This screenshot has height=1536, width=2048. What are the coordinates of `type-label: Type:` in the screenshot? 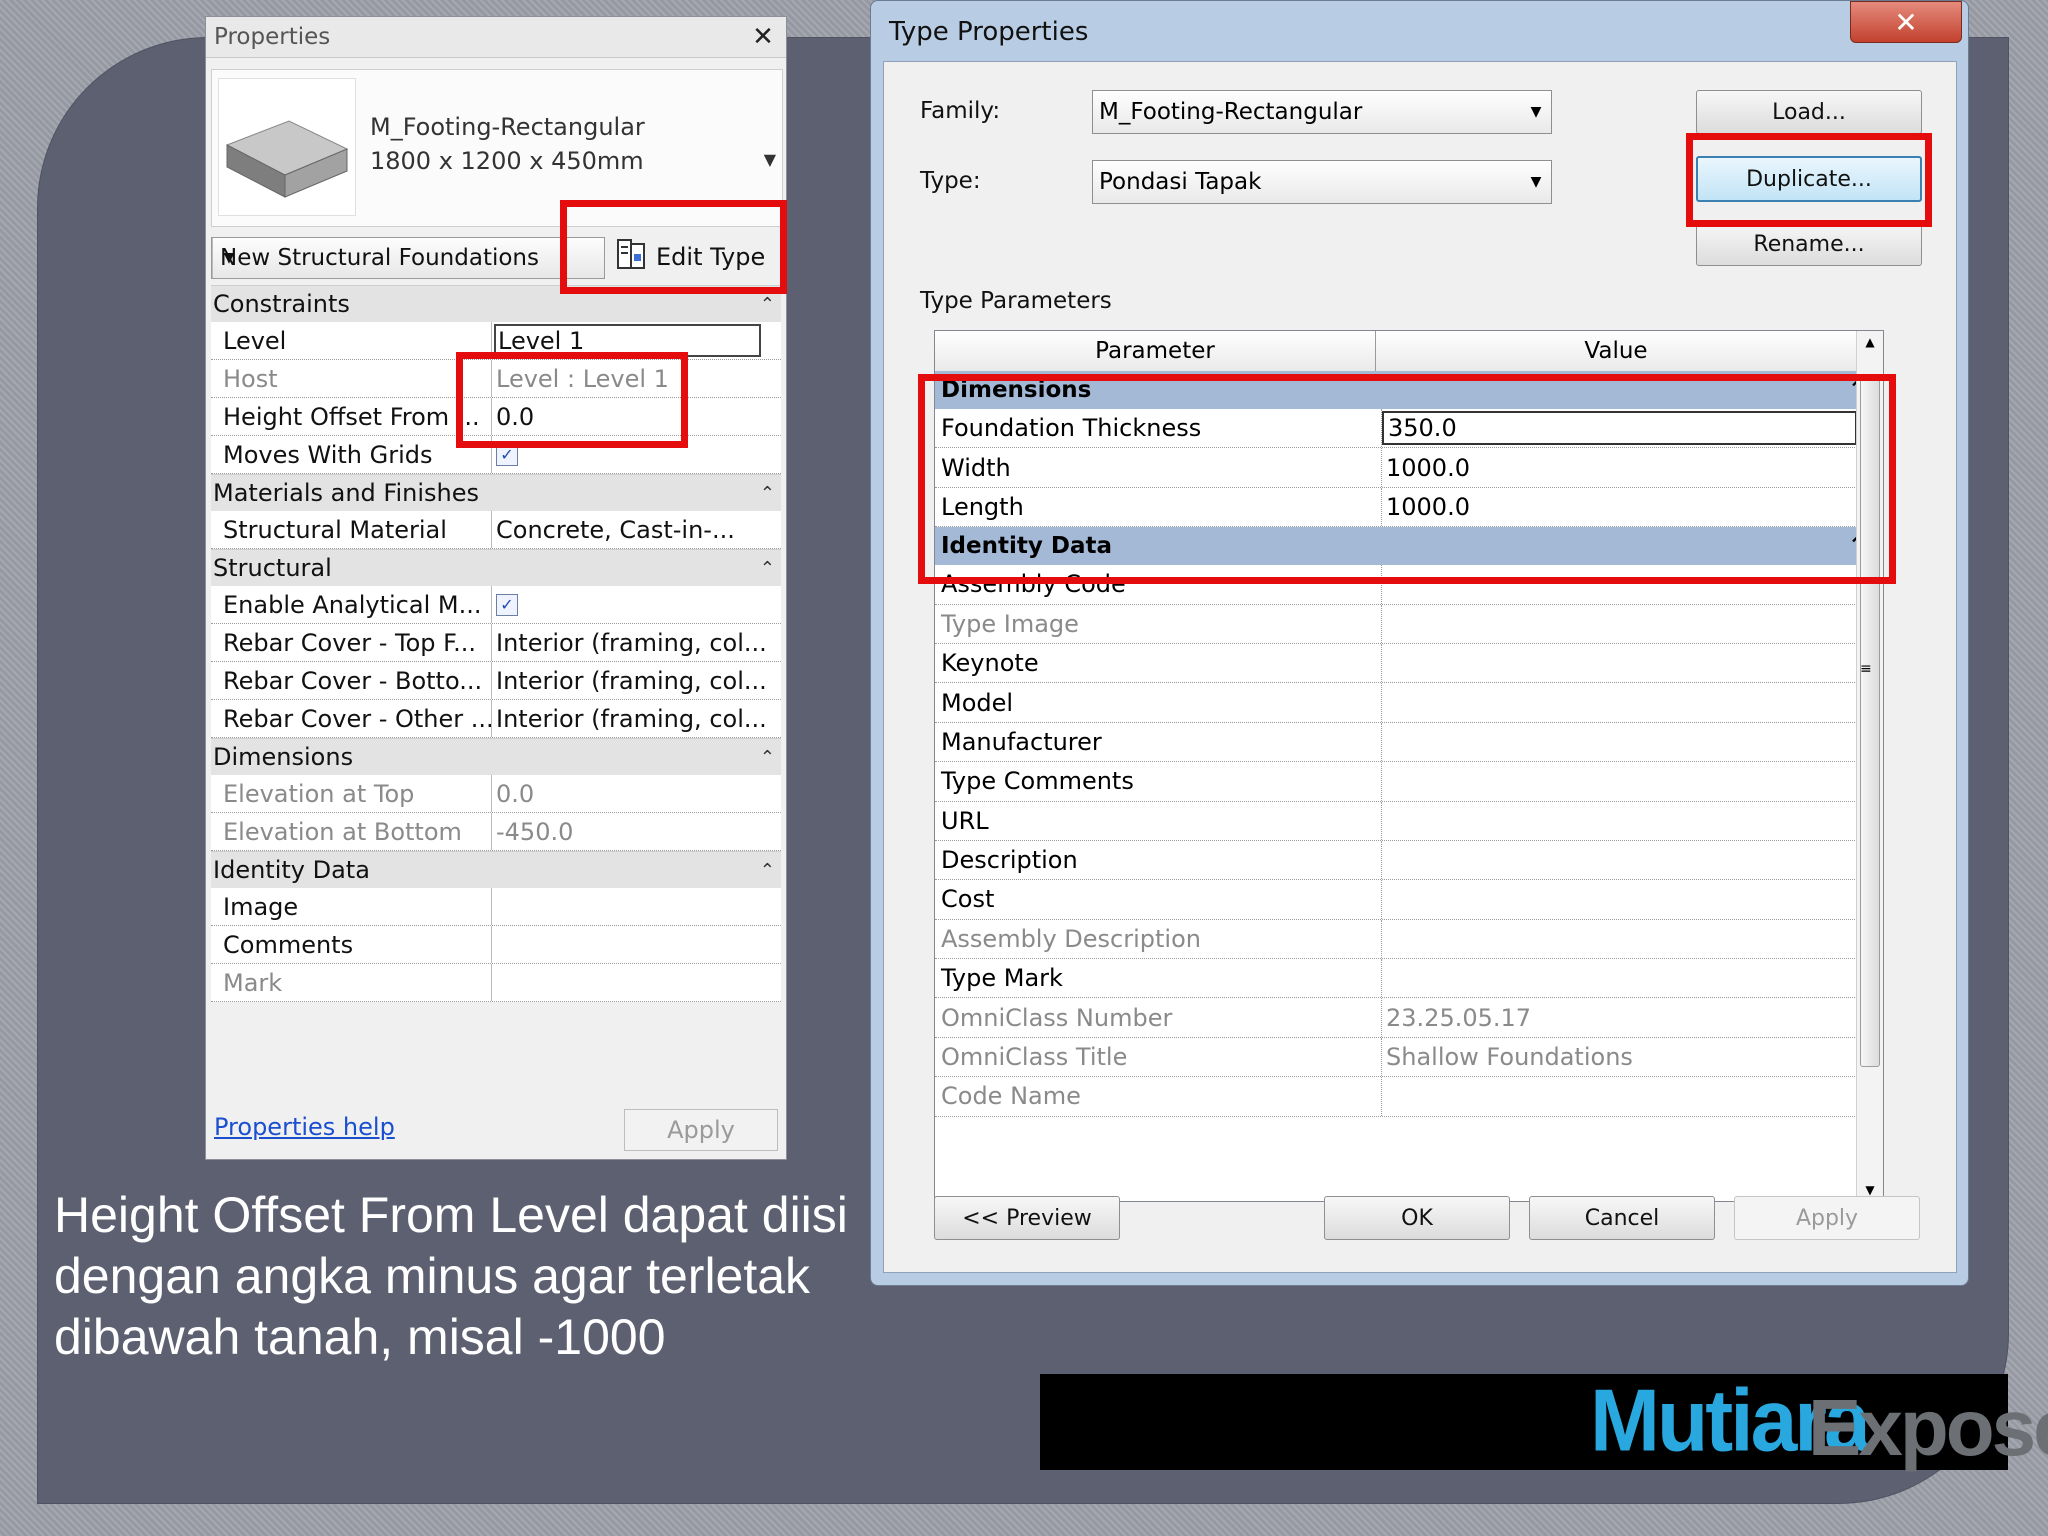 It's located at (950, 181).